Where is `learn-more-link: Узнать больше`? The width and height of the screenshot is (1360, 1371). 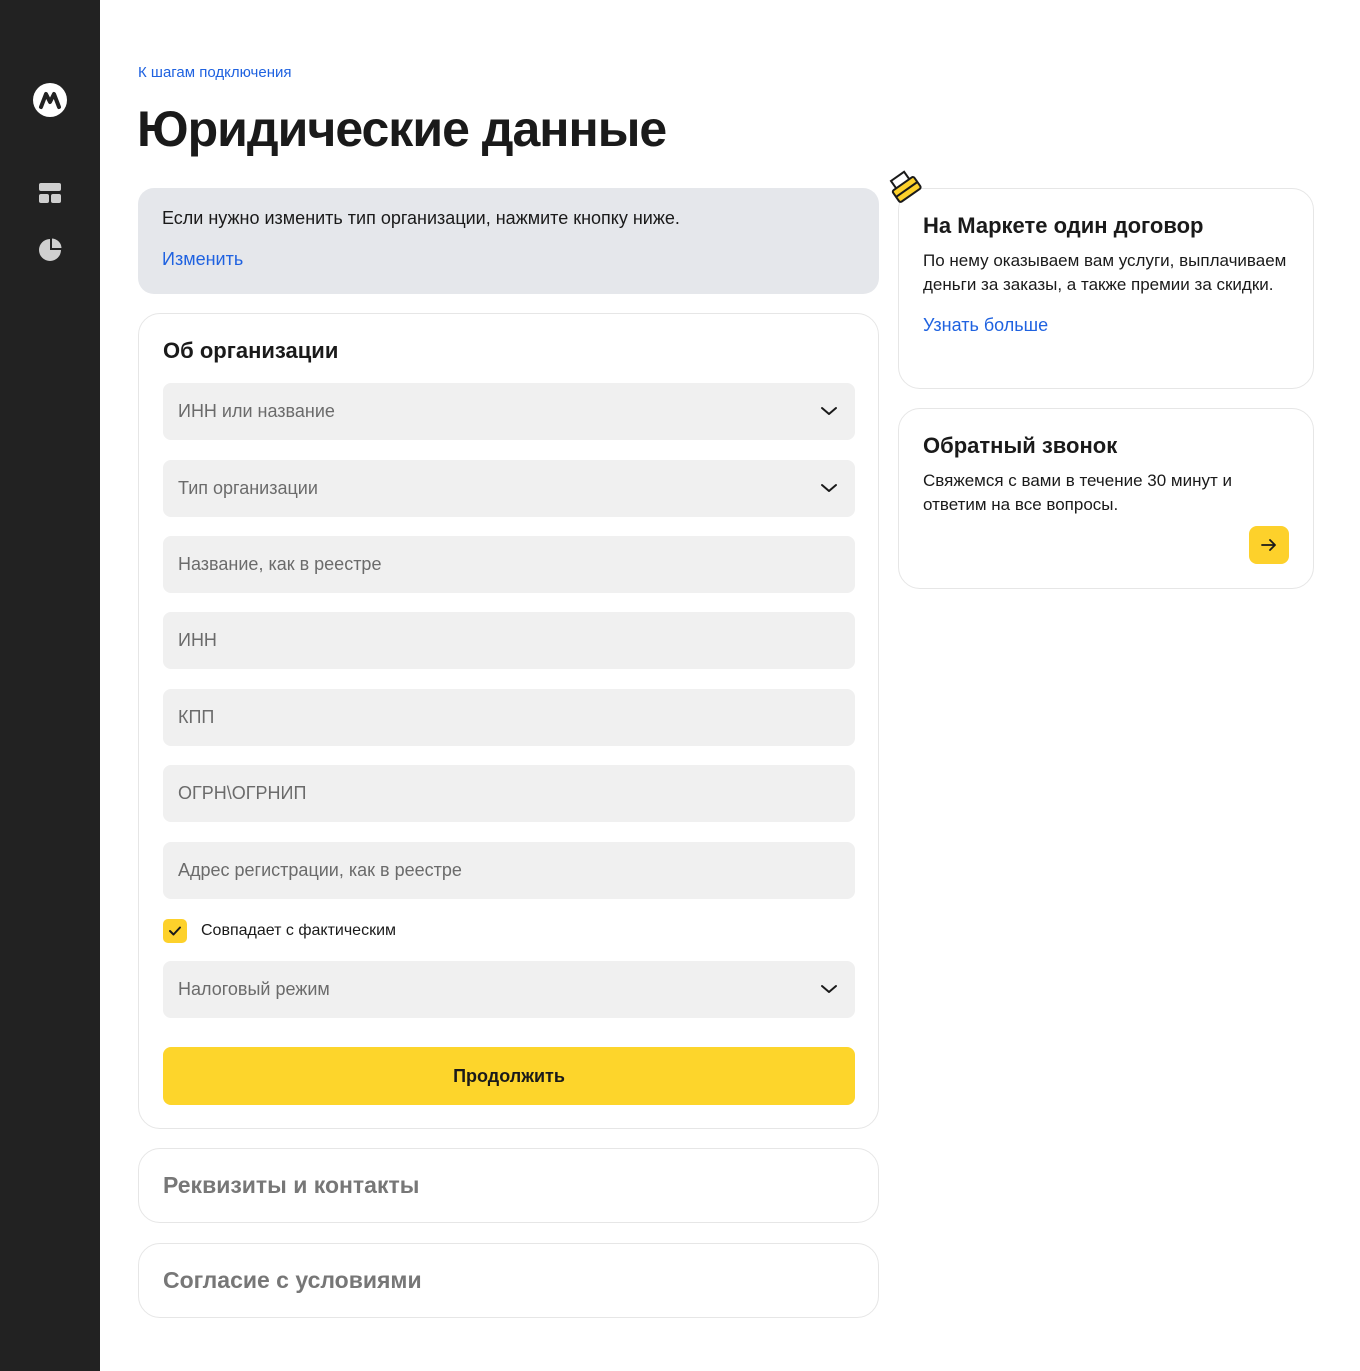 learn-more-link: Узнать больше is located at coordinates (985, 325).